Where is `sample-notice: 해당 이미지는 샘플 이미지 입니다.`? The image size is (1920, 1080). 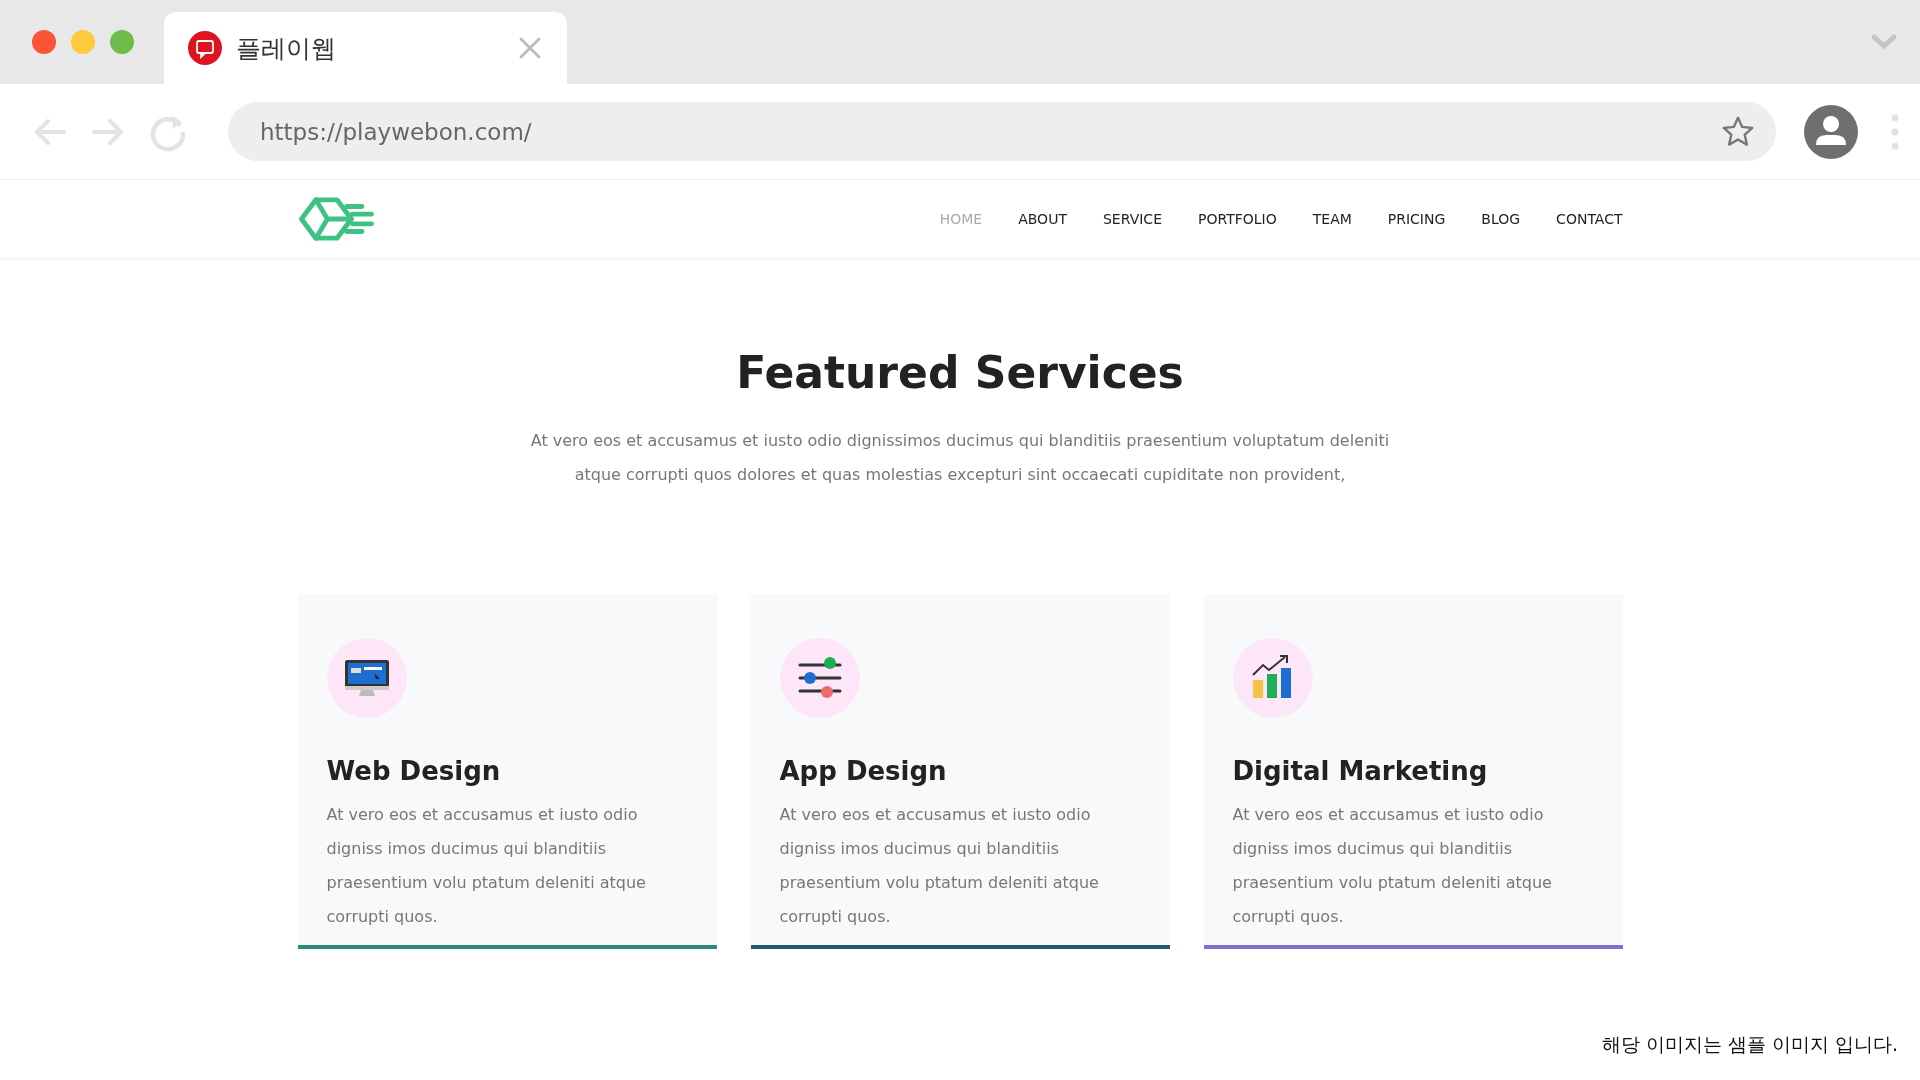
sample-notice: 해당 이미지는 샘플 이미지 입니다. is located at coordinates (1749, 1044).